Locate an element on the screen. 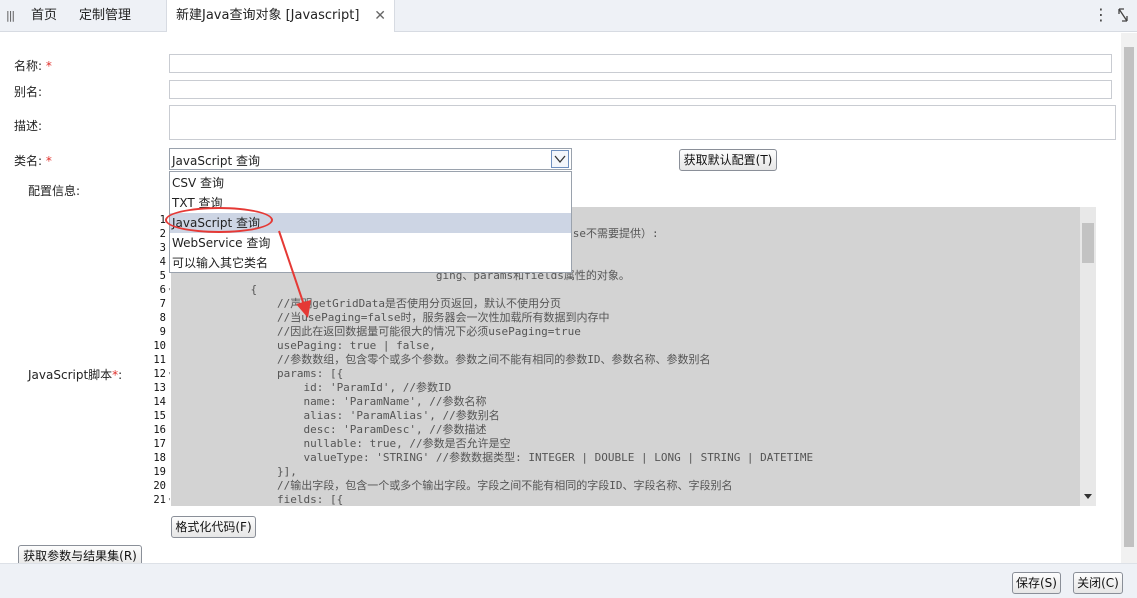 The height and width of the screenshot is (598, 1137). line-number: 9 is located at coordinates (162, 332).